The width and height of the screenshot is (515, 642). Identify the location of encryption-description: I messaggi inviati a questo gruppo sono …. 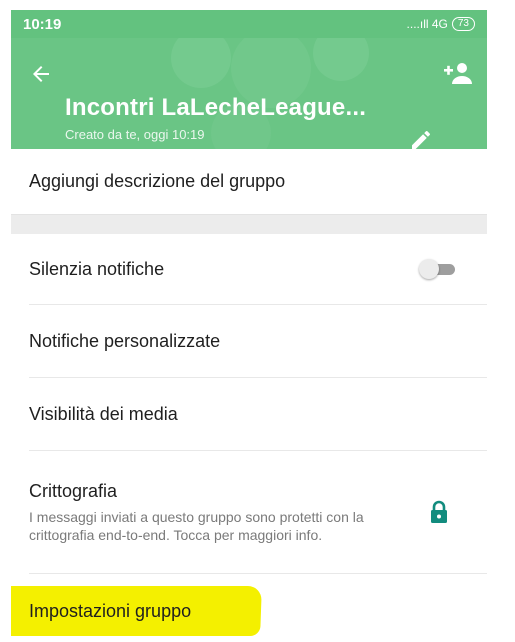
(196, 525).